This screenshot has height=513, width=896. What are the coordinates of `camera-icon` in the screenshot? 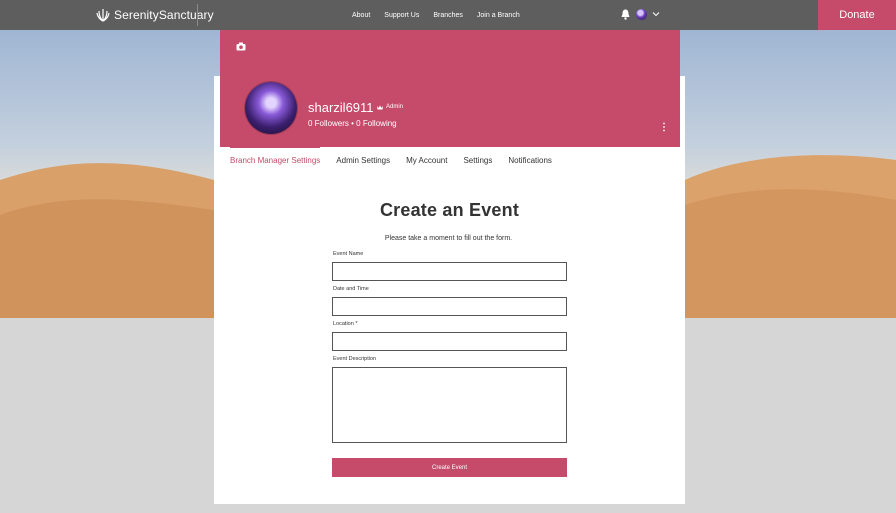 It's located at (241, 46).